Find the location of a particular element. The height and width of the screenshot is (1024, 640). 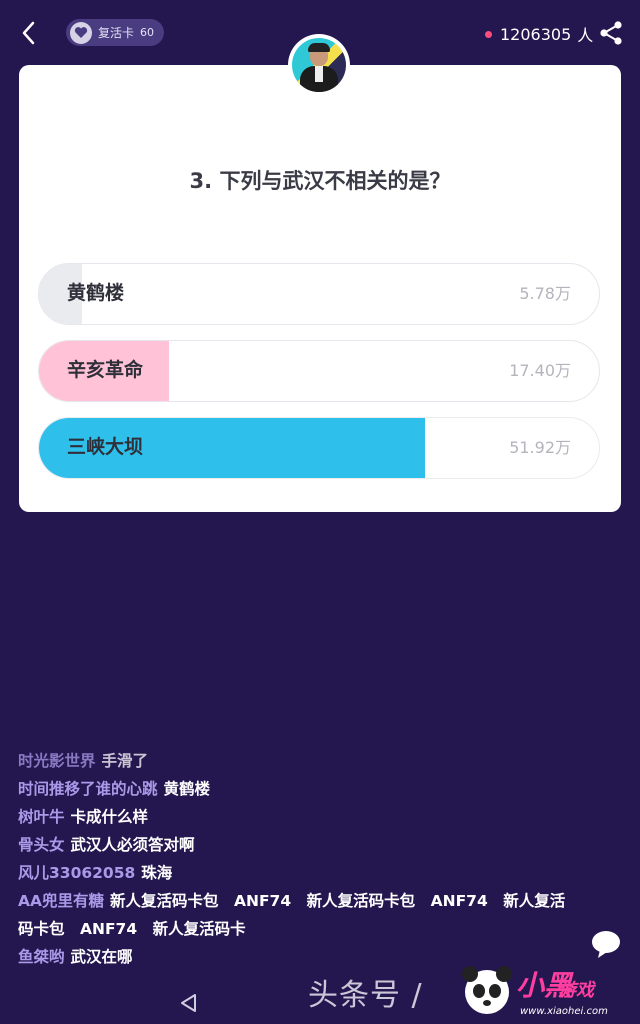

watermark-url: www.xiaohei.com is located at coordinates (564, 1011).